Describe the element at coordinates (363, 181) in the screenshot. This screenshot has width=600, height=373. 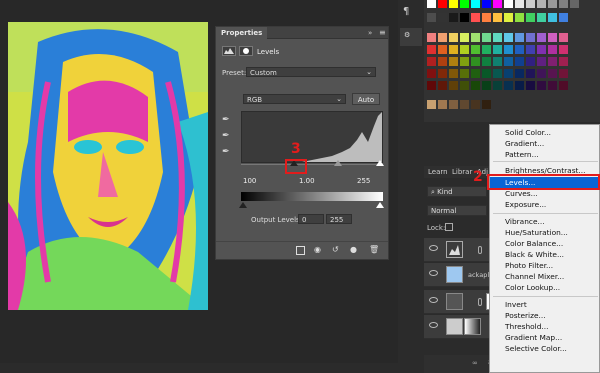
I see `input-white-value: 255` at that location.